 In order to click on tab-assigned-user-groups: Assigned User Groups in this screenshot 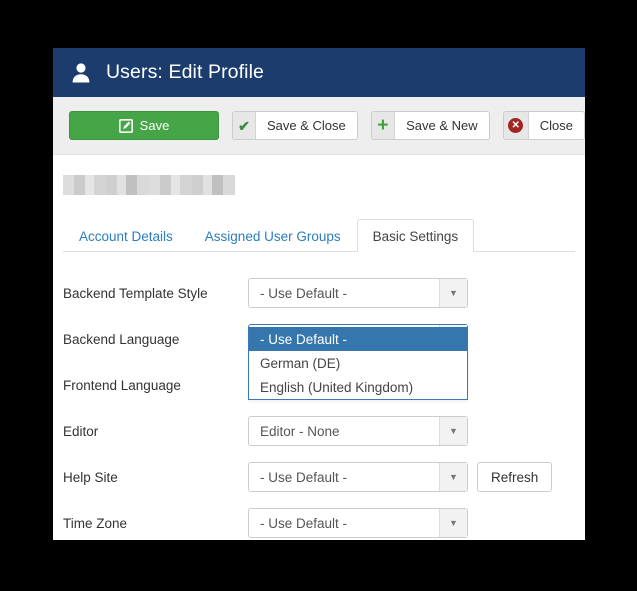, I will do `click(273, 235)`.